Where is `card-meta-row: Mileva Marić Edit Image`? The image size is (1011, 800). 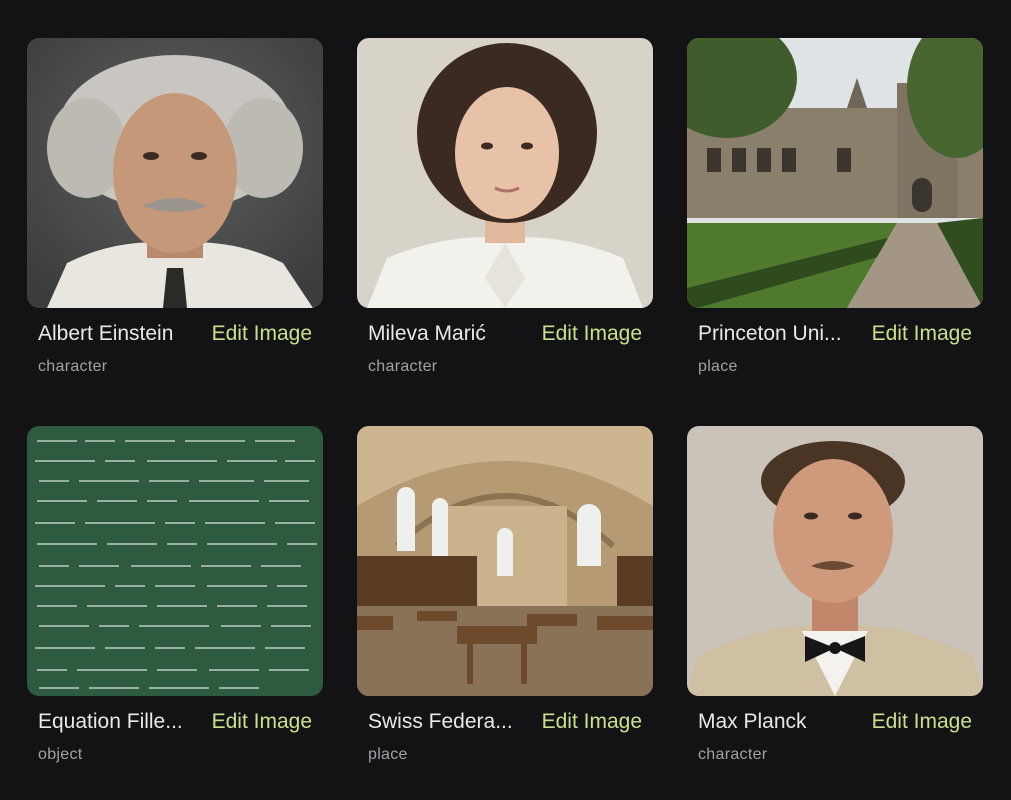 card-meta-row: Mileva Marić Edit Image is located at coordinates (505, 334).